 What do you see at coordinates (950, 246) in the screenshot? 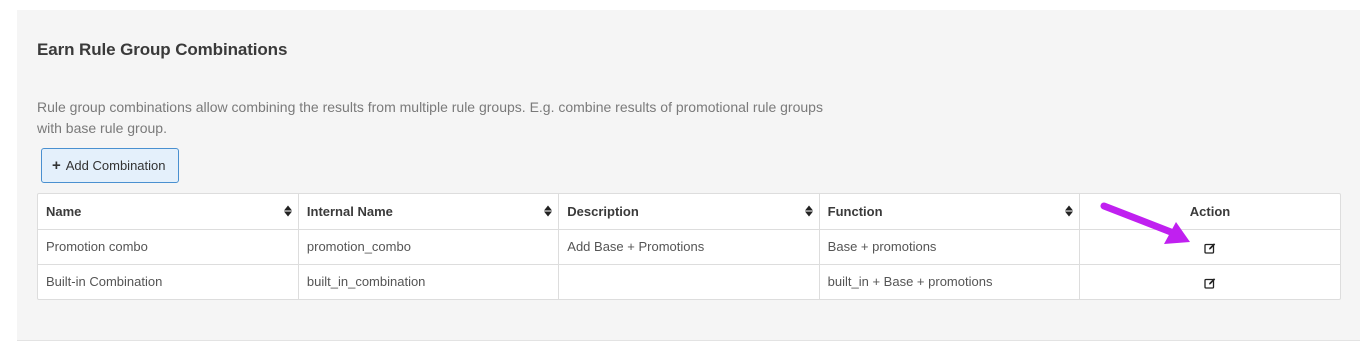
I see `cell-function: Base + promotions` at bounding box center [950, 246].